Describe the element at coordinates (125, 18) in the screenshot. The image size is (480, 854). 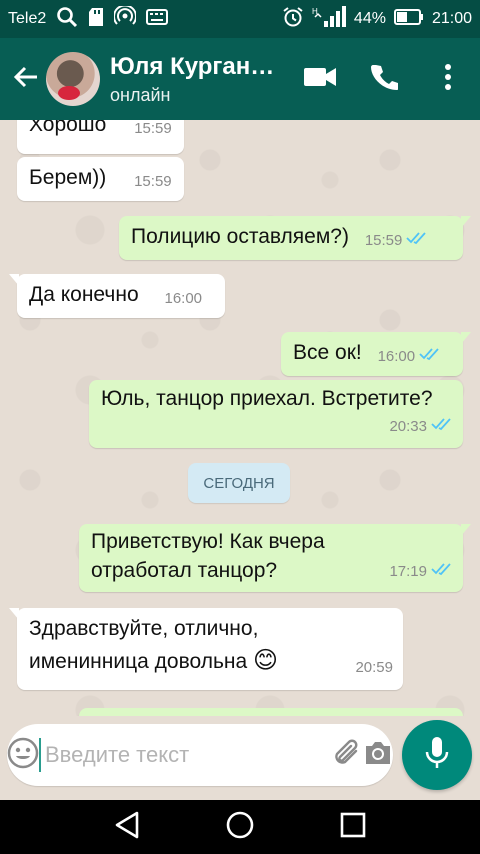
I see `hotspot-icon` at that location.